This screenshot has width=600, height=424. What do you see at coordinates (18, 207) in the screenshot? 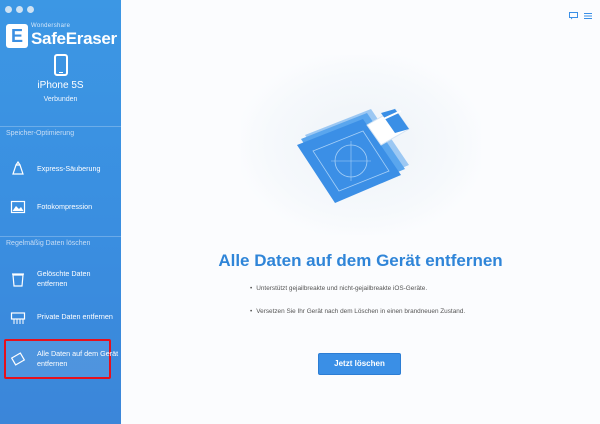
I see `photo-icon` at bounding box center [18, 207].